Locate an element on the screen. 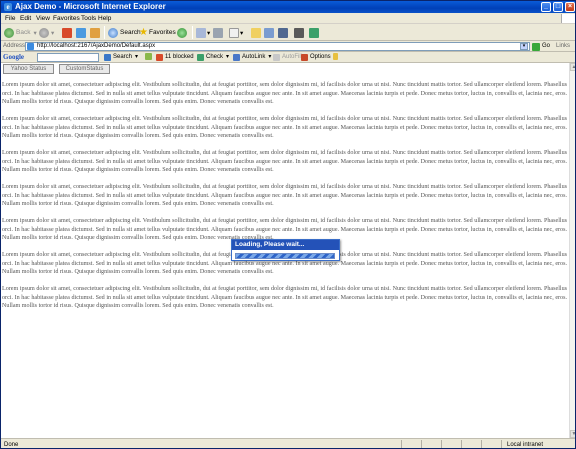 The image size is (576, 449). media-icon is located at coordinates (182, 32).